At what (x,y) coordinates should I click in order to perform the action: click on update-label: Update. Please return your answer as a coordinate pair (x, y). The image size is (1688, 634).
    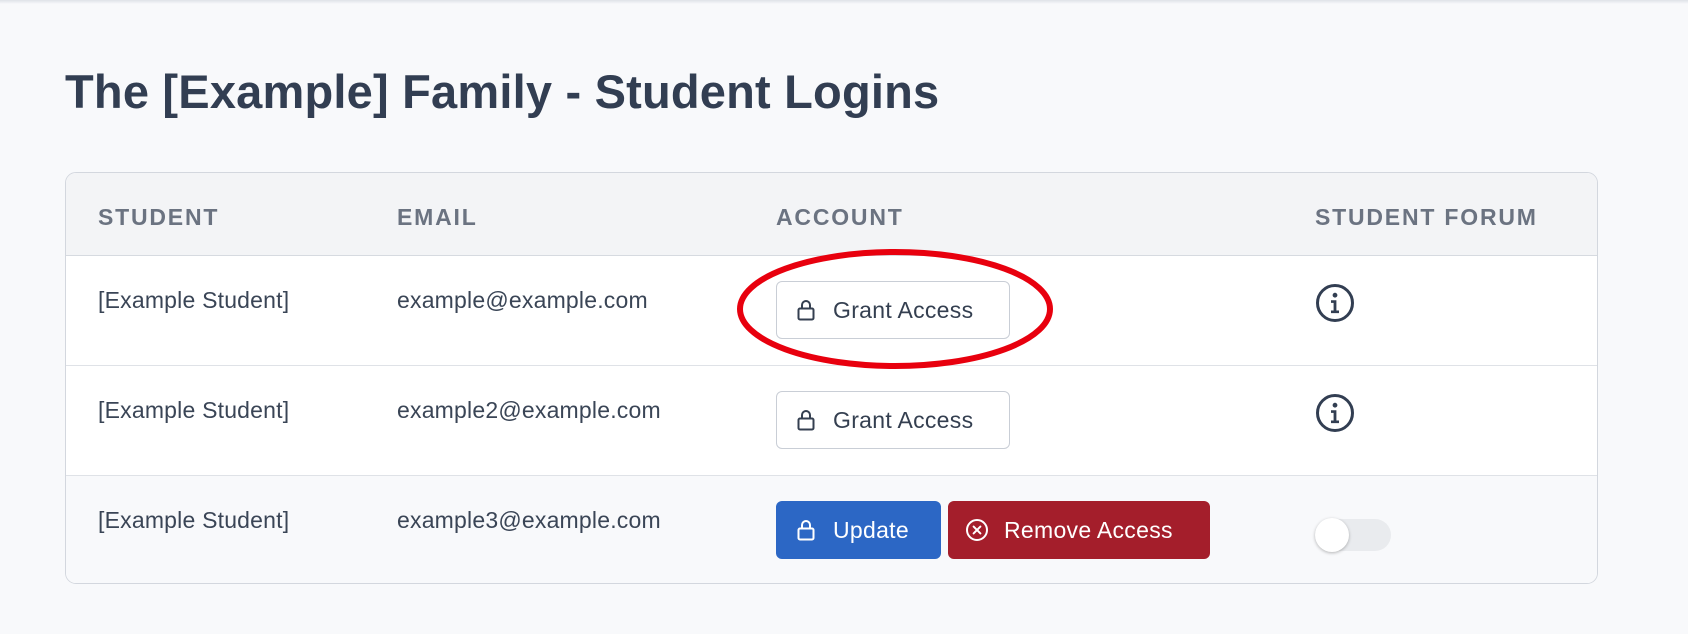
    Looking at the image, I should click on (871, 529).